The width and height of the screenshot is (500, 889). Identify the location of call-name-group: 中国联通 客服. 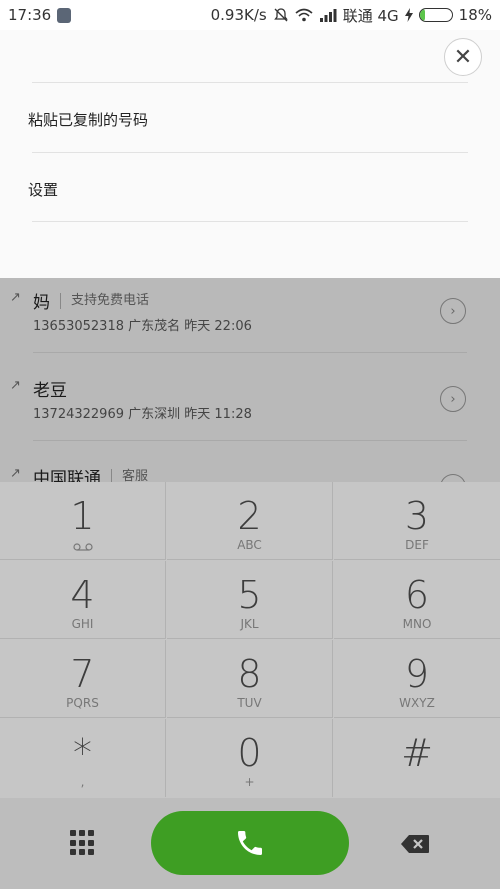
(90, 473).